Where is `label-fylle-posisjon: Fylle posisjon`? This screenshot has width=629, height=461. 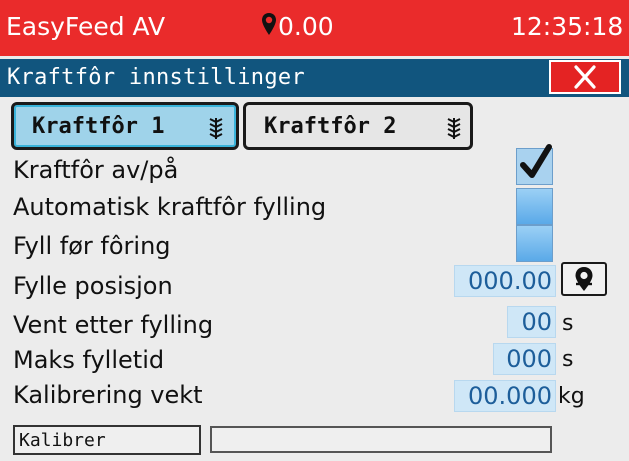 label-fylle-posisjon: Fylle posisjon is located at coordinates (93, 286).